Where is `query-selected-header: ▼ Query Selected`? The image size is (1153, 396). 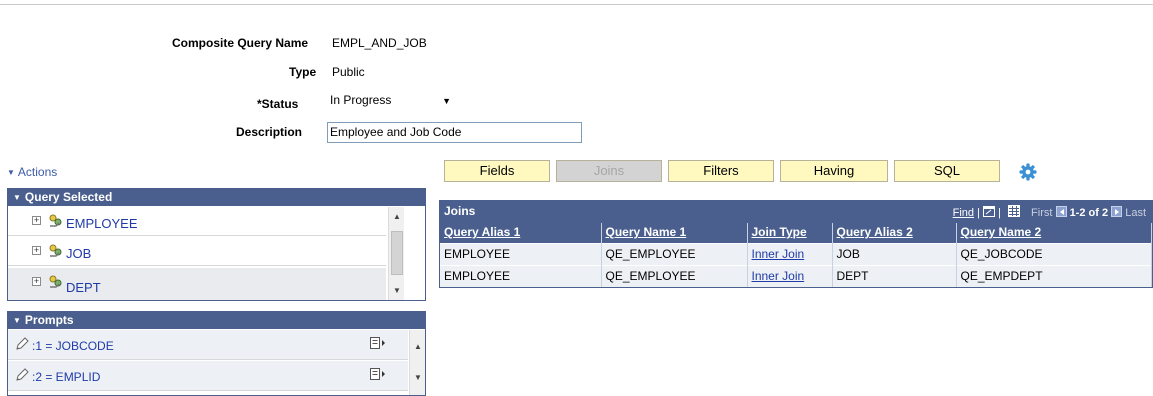
query-selected-header: ▼ Query Selected is located at coordinates (216, 197).